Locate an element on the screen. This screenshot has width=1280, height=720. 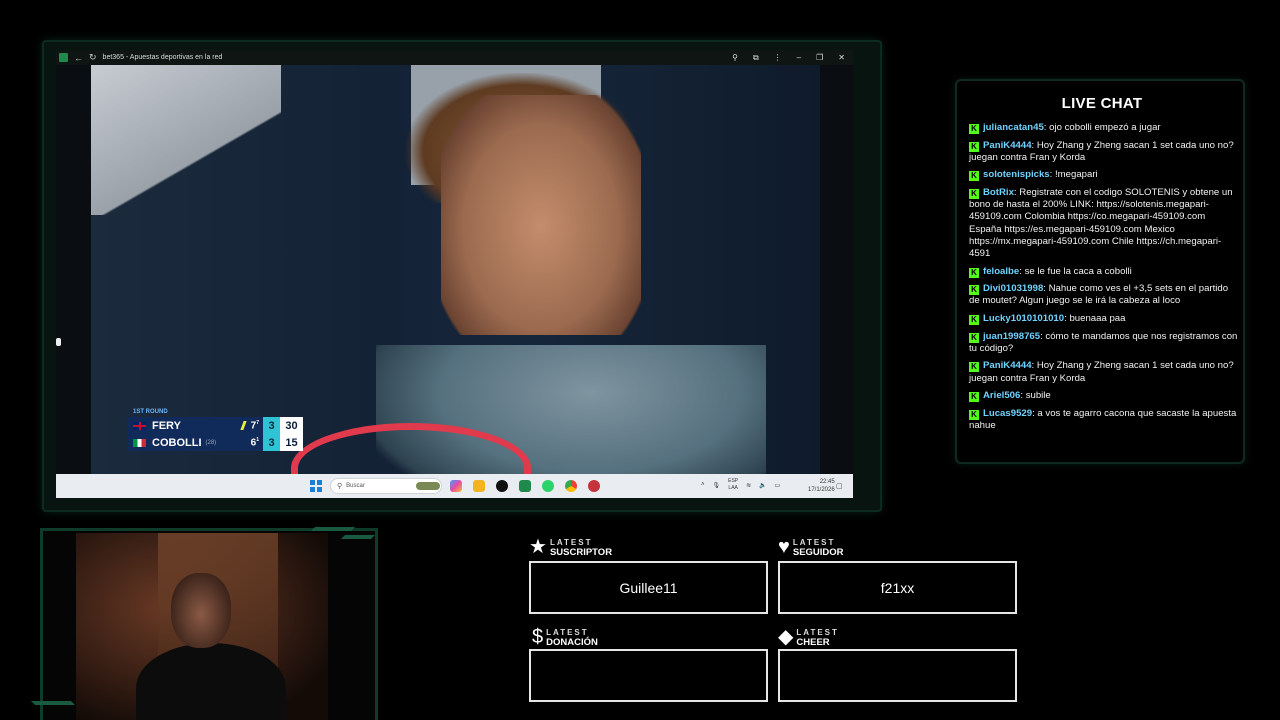
widget-icon is located at coordinates (428, 486).